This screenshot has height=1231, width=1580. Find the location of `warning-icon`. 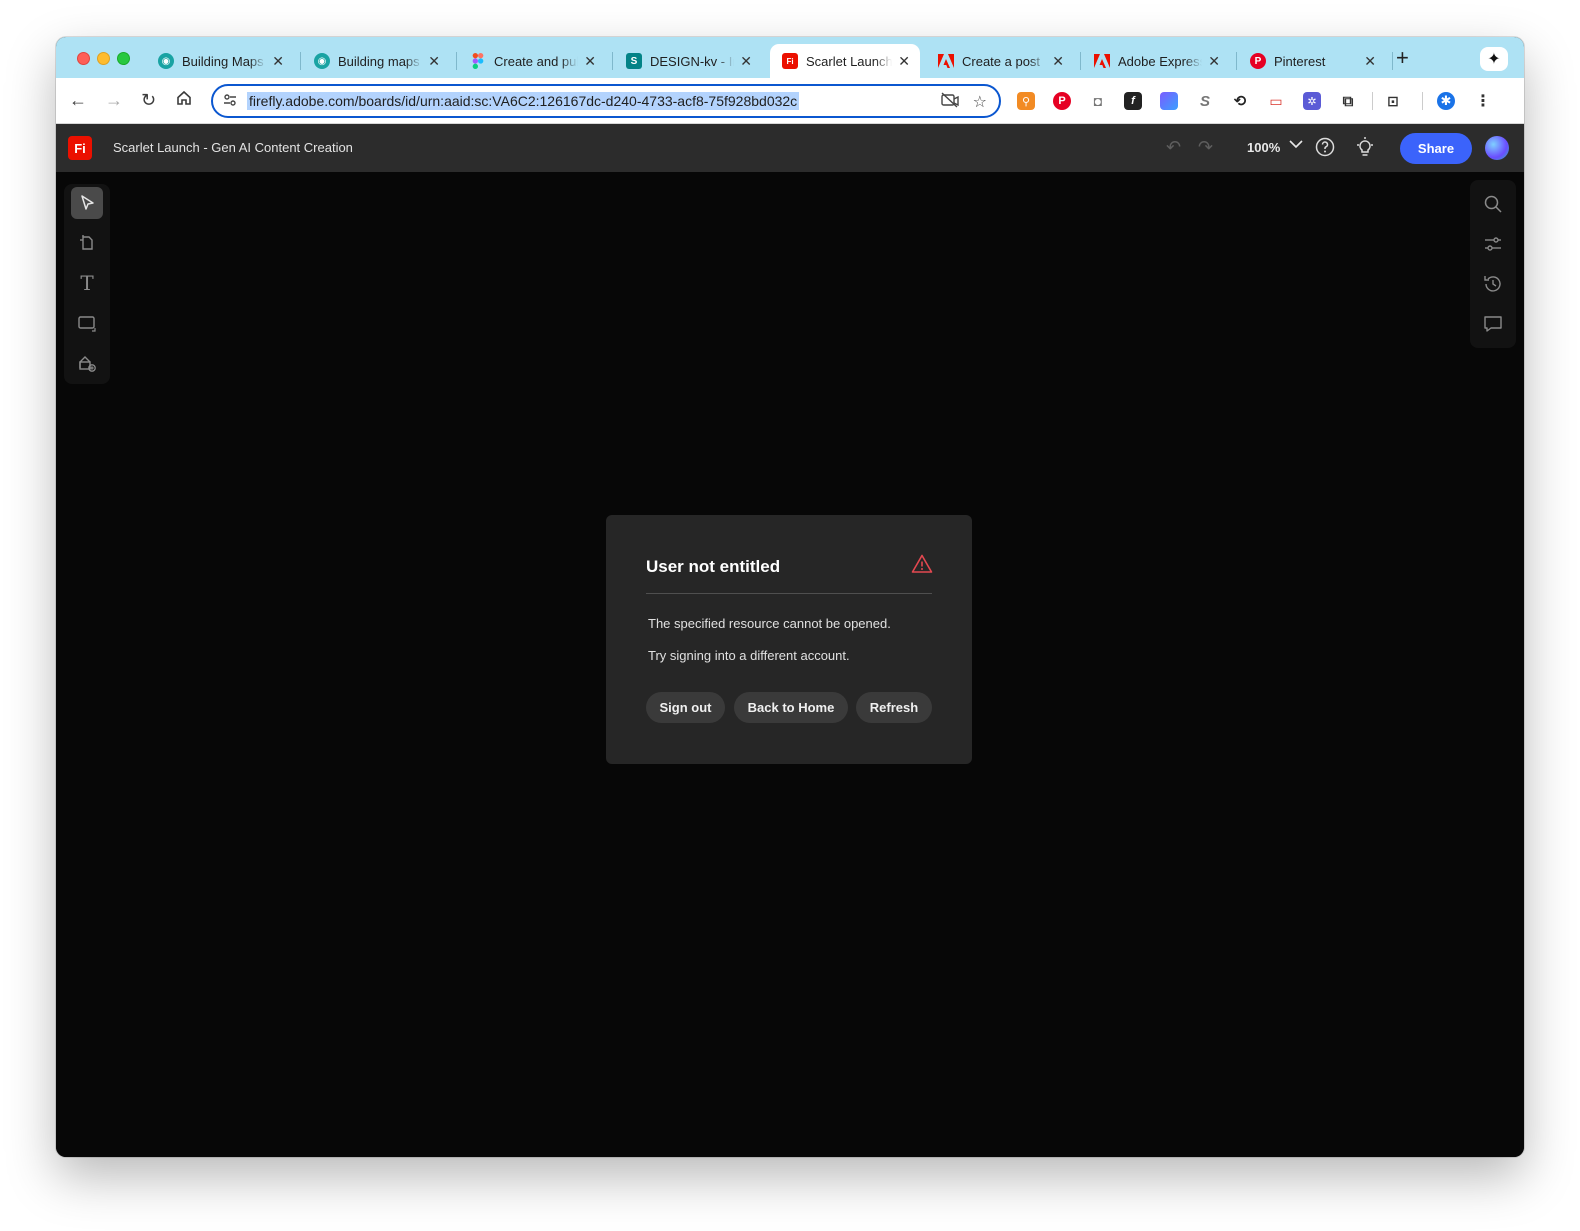

warning-icon is located at coordinates (922, 564).